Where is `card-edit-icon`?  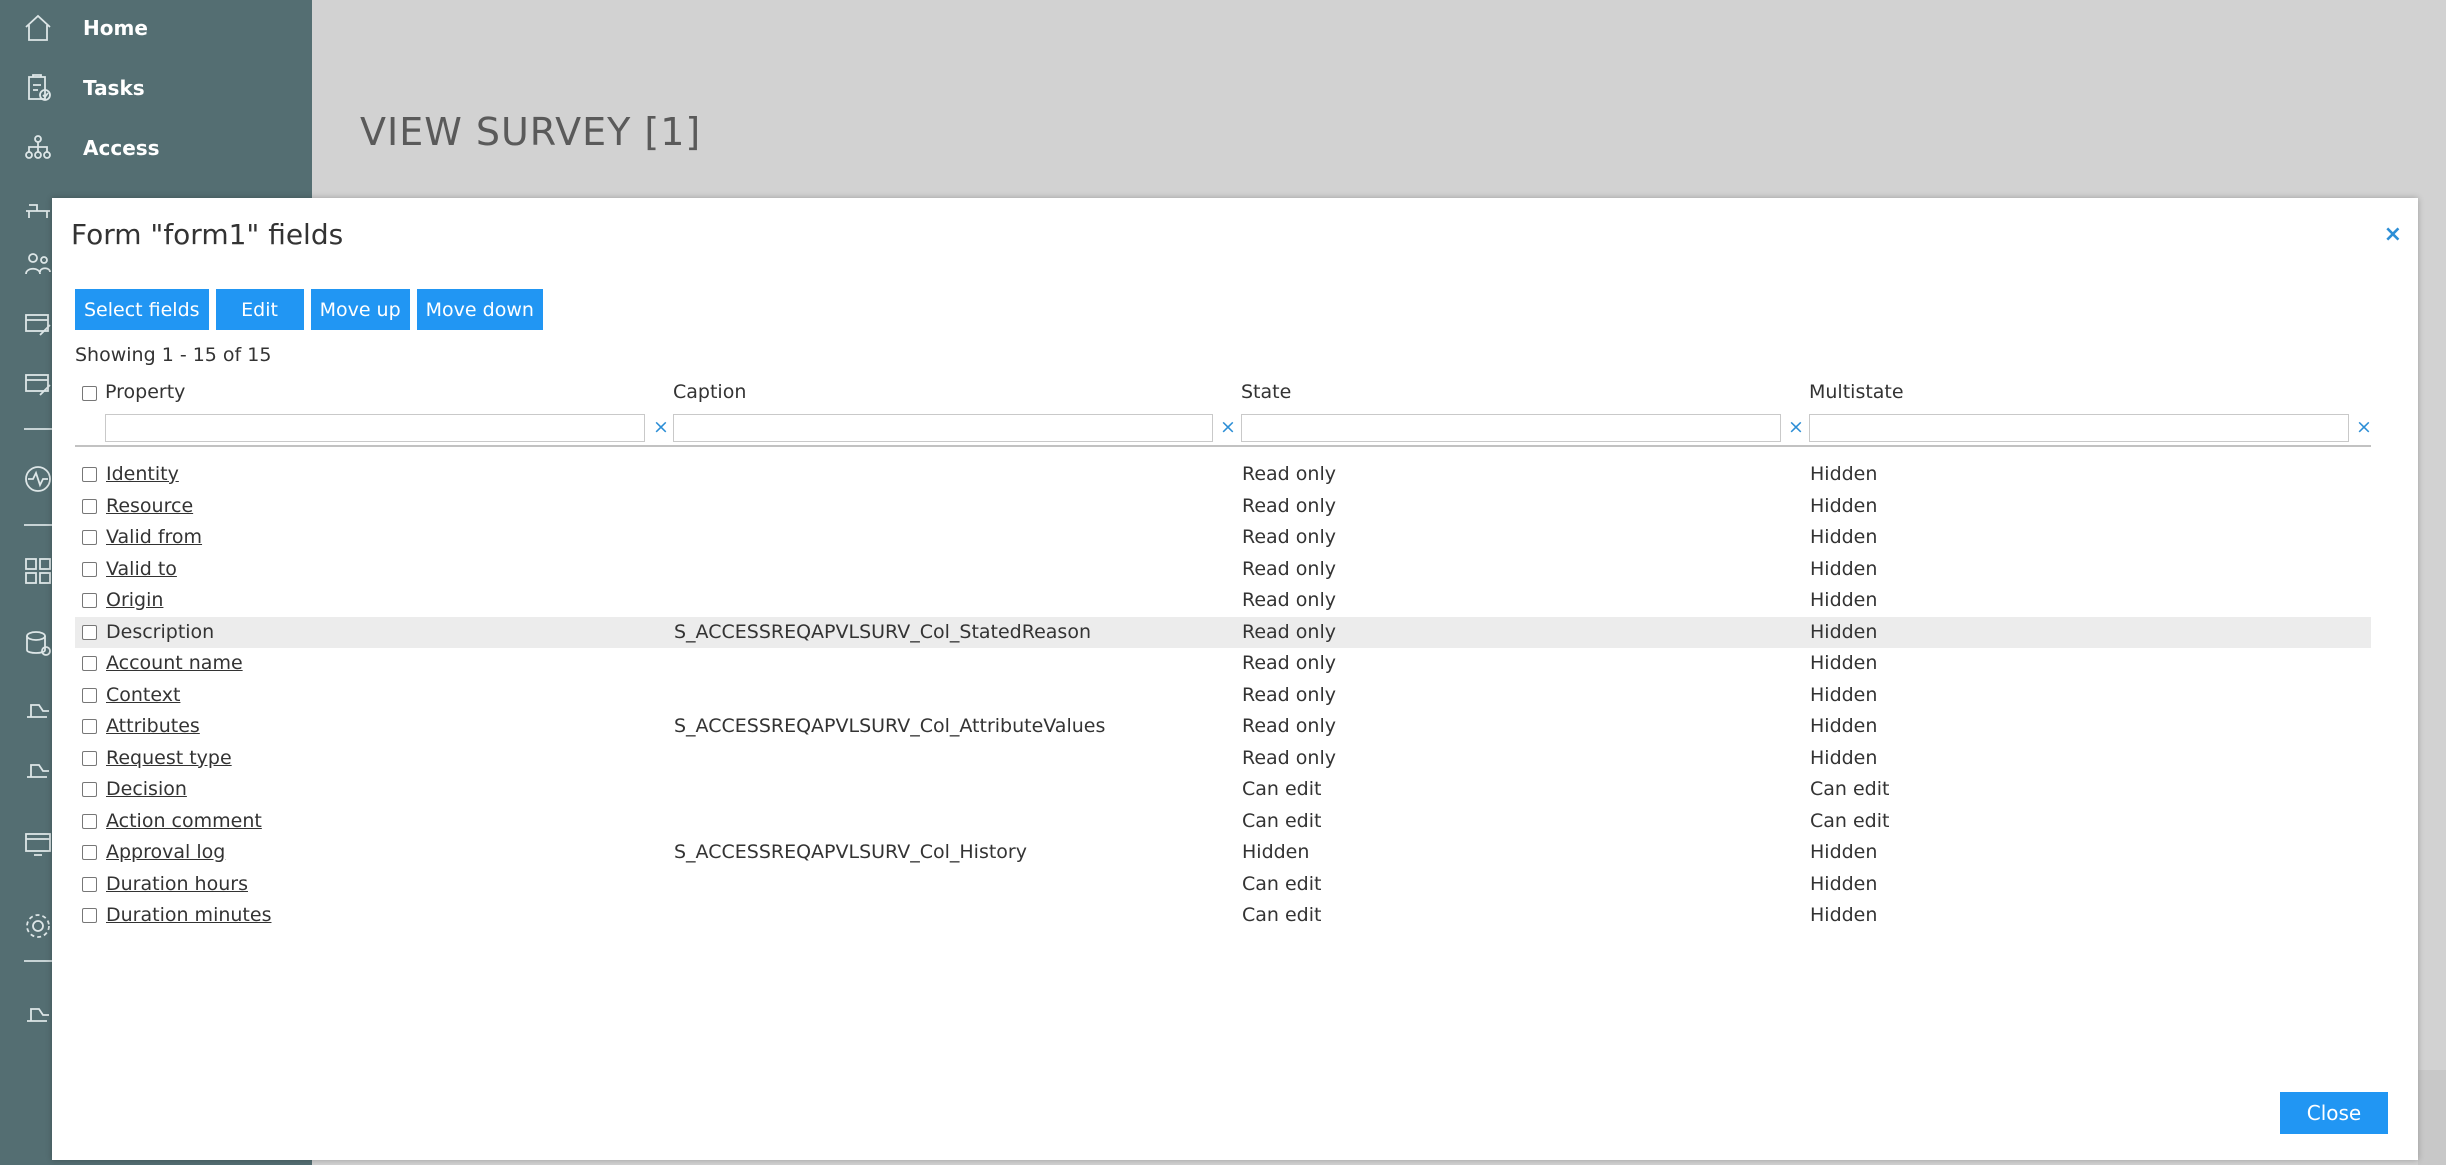 card-edit-icon is located at coordinates (38, 324).